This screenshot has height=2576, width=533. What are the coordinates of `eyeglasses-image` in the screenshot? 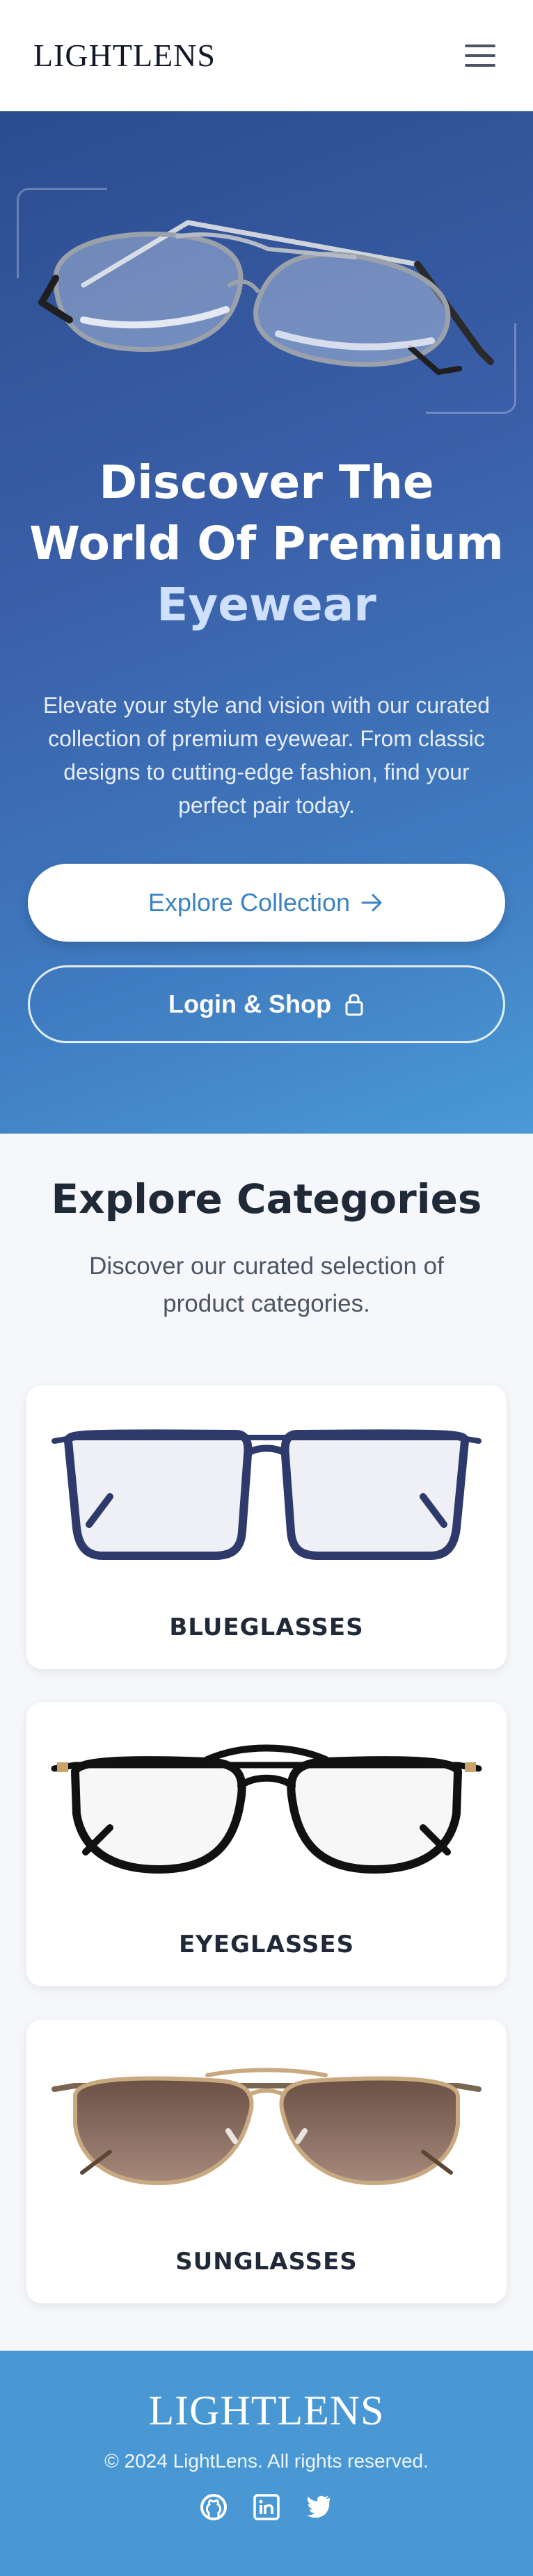 It's located at (266, 1809).